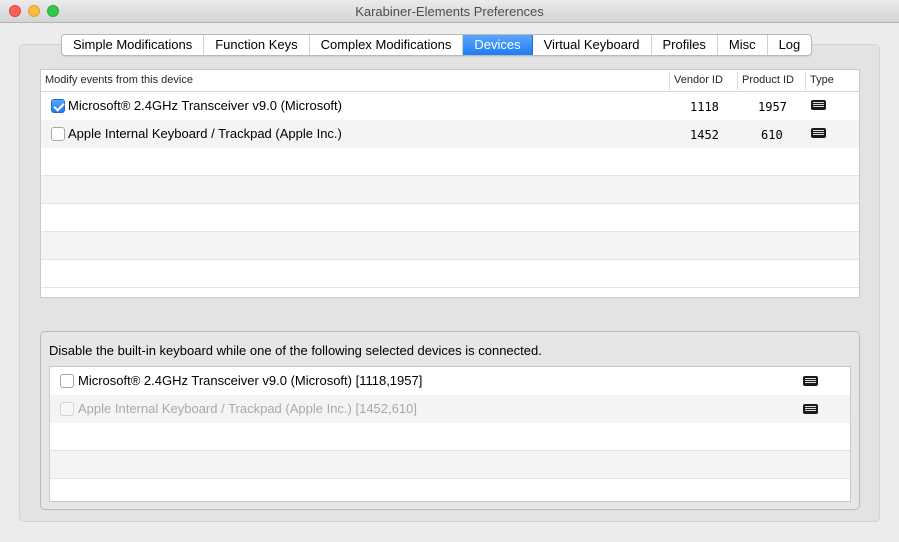 This screenshot has width=899, height=542. I want to click on column-header-type: Type, so click(822, 80).